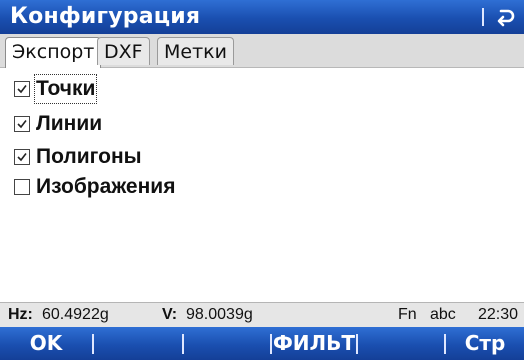 This screenshot has height=360, width=524. I want to click on undo-arrow-icon, so click(505, 17).